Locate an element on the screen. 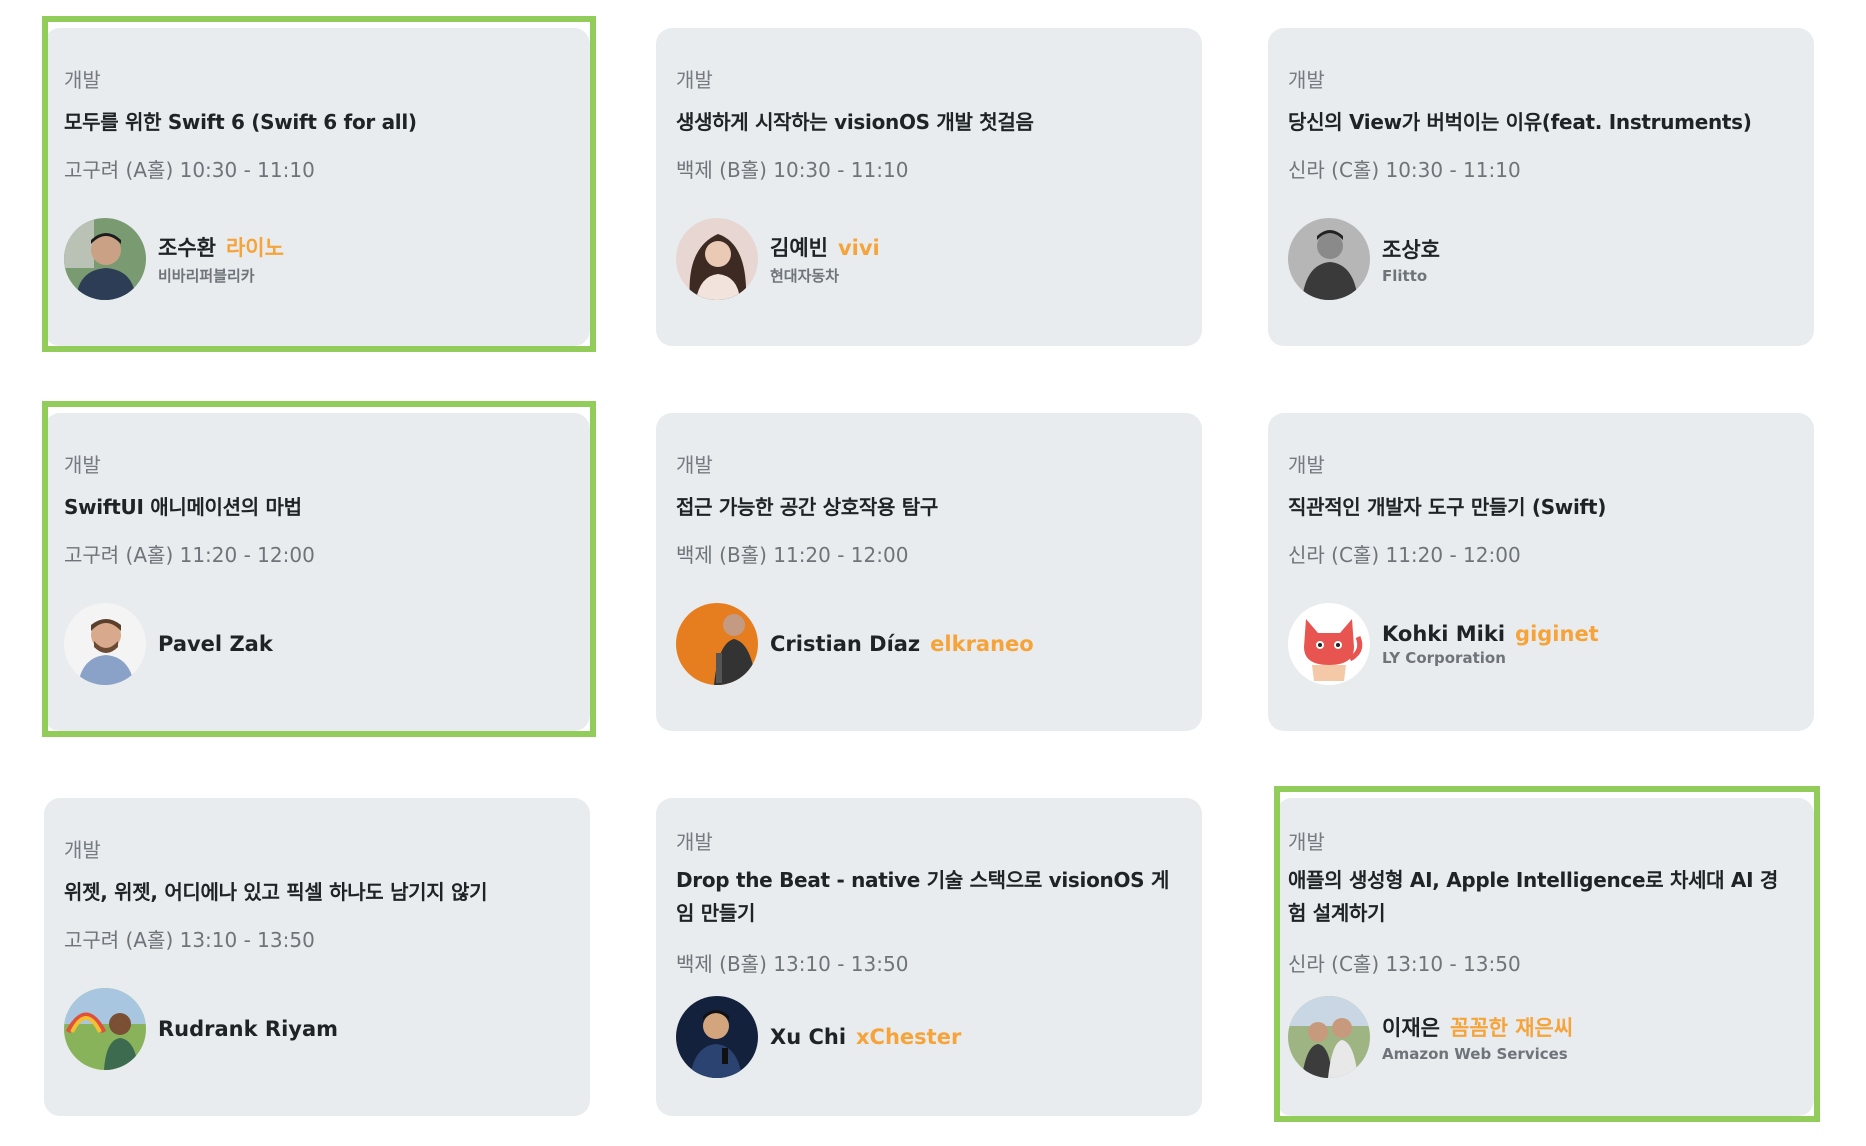 This screenshot has height=1146, width=1866. speaker-organization: LY Corporation is located at coordinates (1444, 657).